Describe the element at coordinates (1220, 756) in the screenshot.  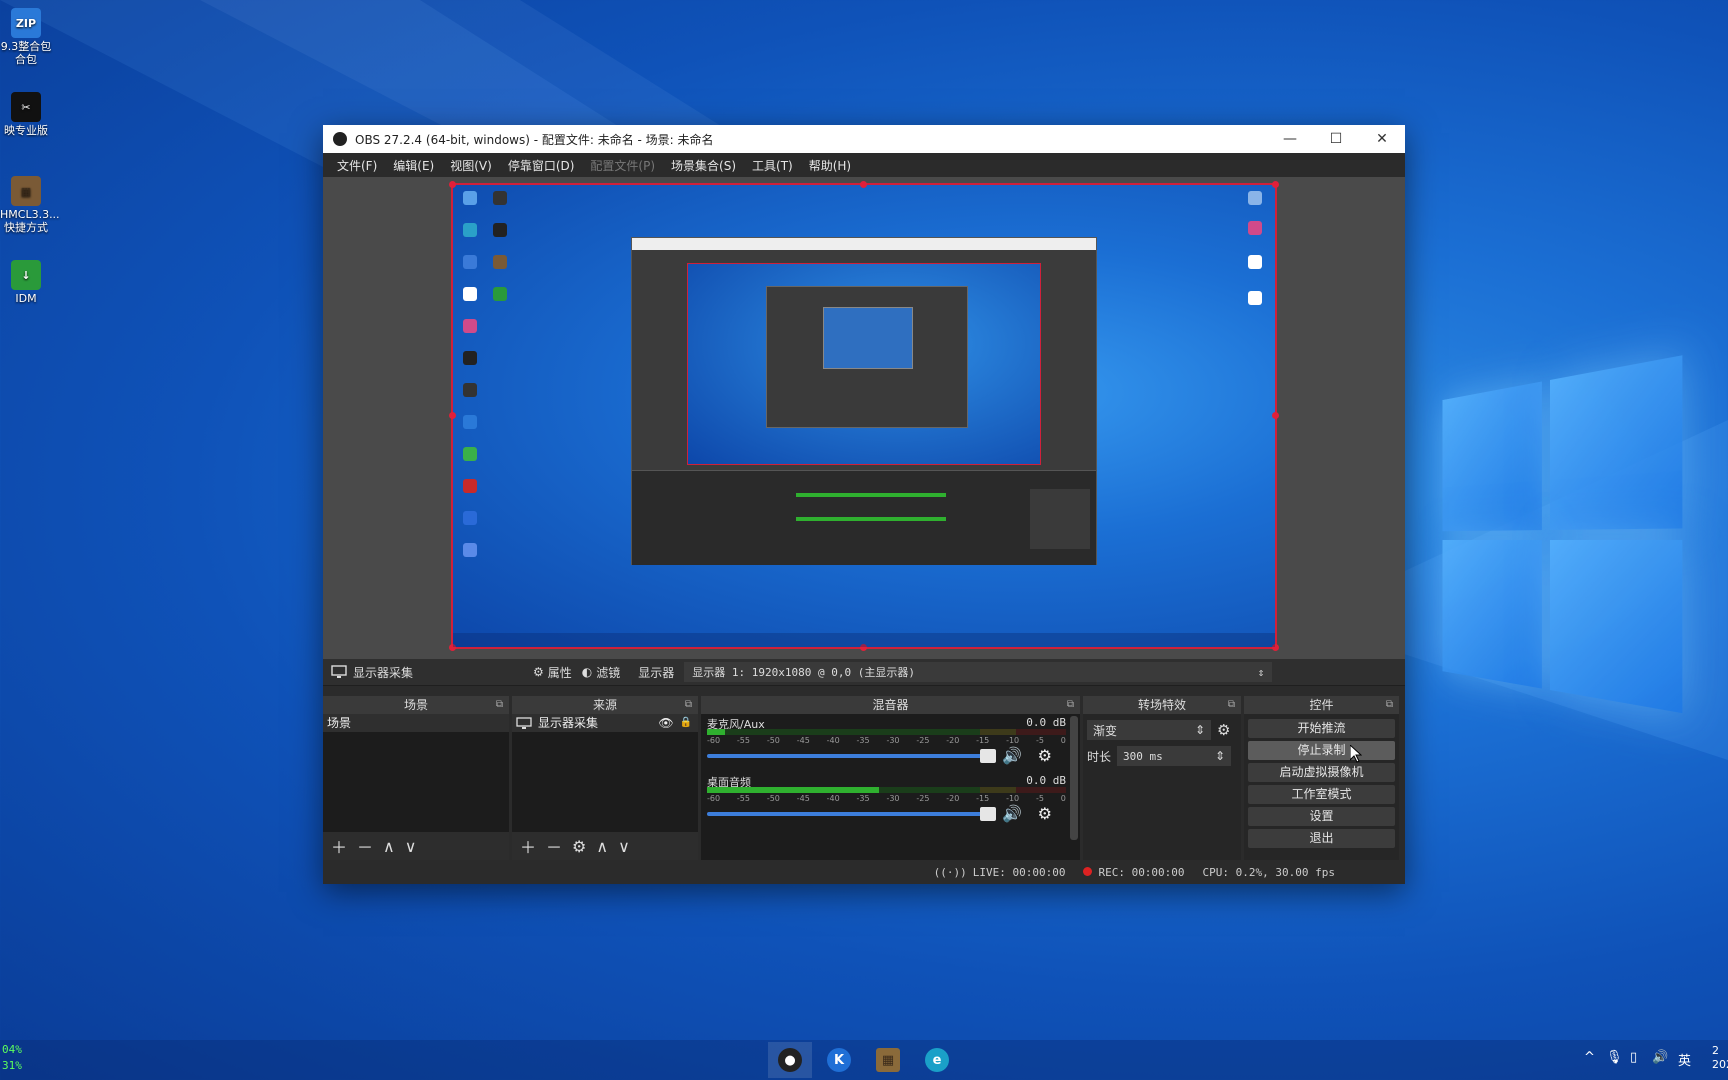
I see `spin-arrows-icon: ⇕` at that location.